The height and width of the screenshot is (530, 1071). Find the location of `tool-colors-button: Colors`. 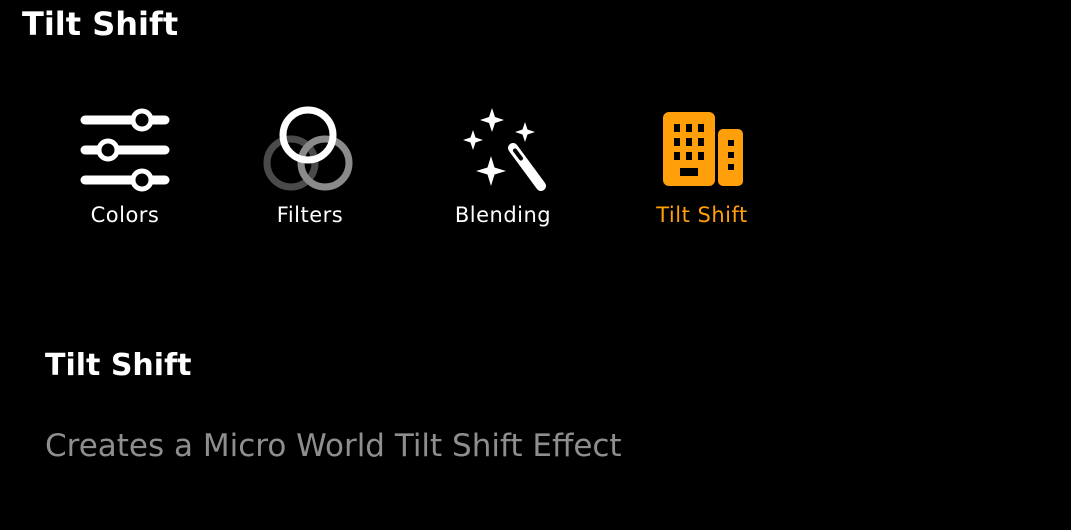

tool-colors-button: Colors is located at coordinates (125, 170).